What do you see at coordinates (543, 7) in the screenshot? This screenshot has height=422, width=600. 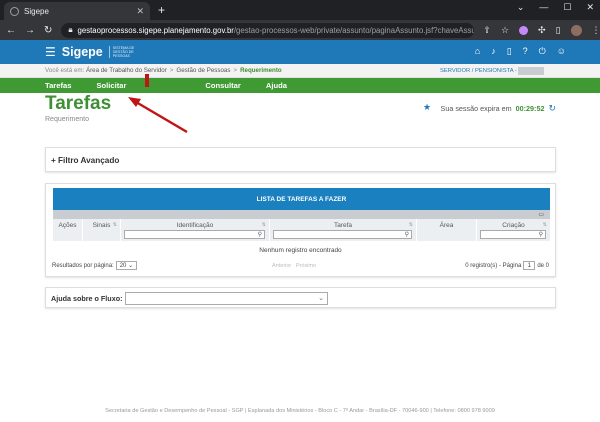 I see `minimize-icon: —` at bounding box center [543, 7].